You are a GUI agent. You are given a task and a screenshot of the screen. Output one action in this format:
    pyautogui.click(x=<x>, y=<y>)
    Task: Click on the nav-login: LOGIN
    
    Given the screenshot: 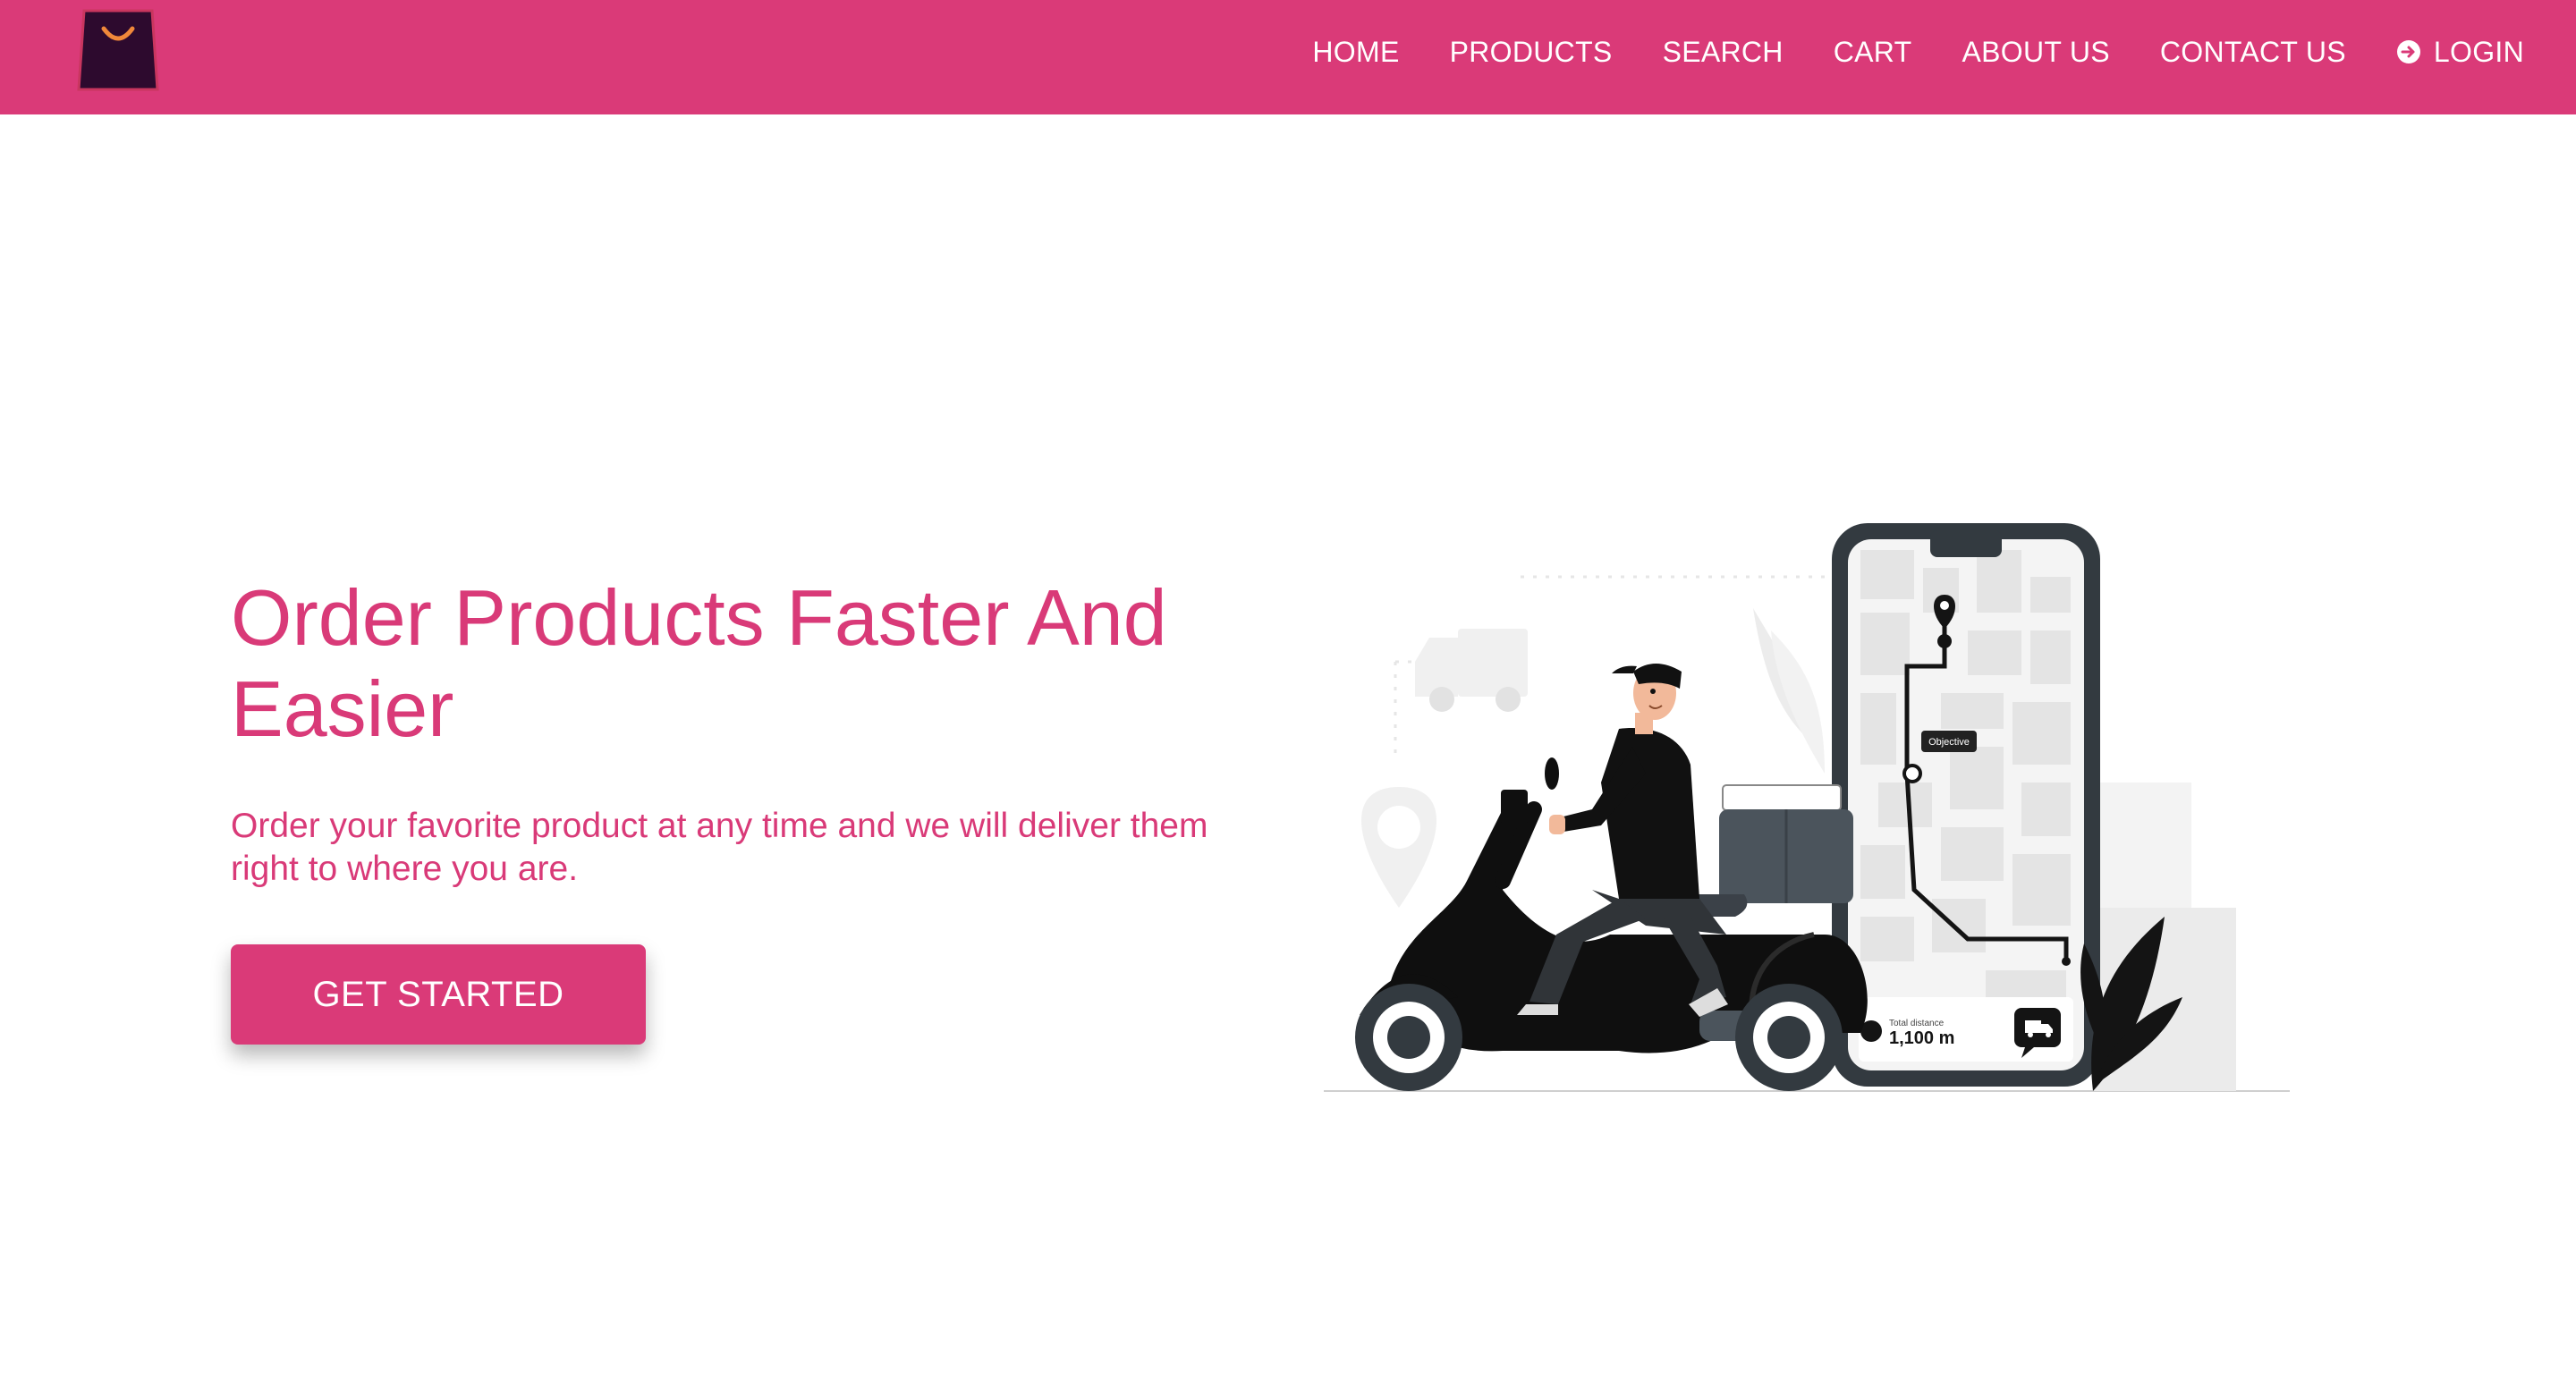 What is the action you would take?
    pyautogui.click(x=2460, y=52)
    